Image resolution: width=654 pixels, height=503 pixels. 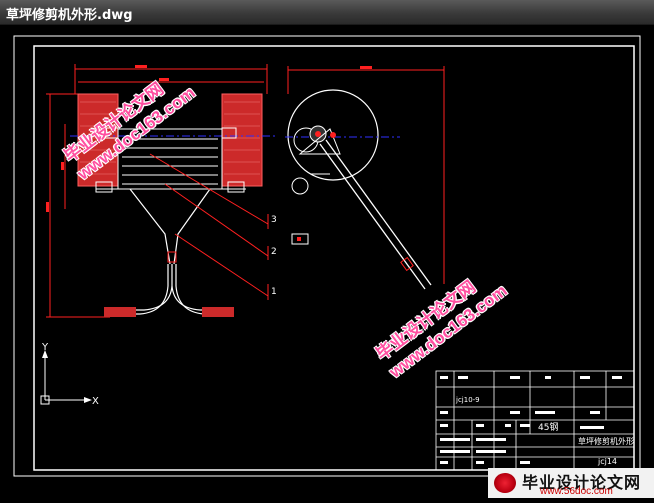 I want to click on window-titlebar: 草坪修剪机外形.dwg, so click(x=327, y=12).